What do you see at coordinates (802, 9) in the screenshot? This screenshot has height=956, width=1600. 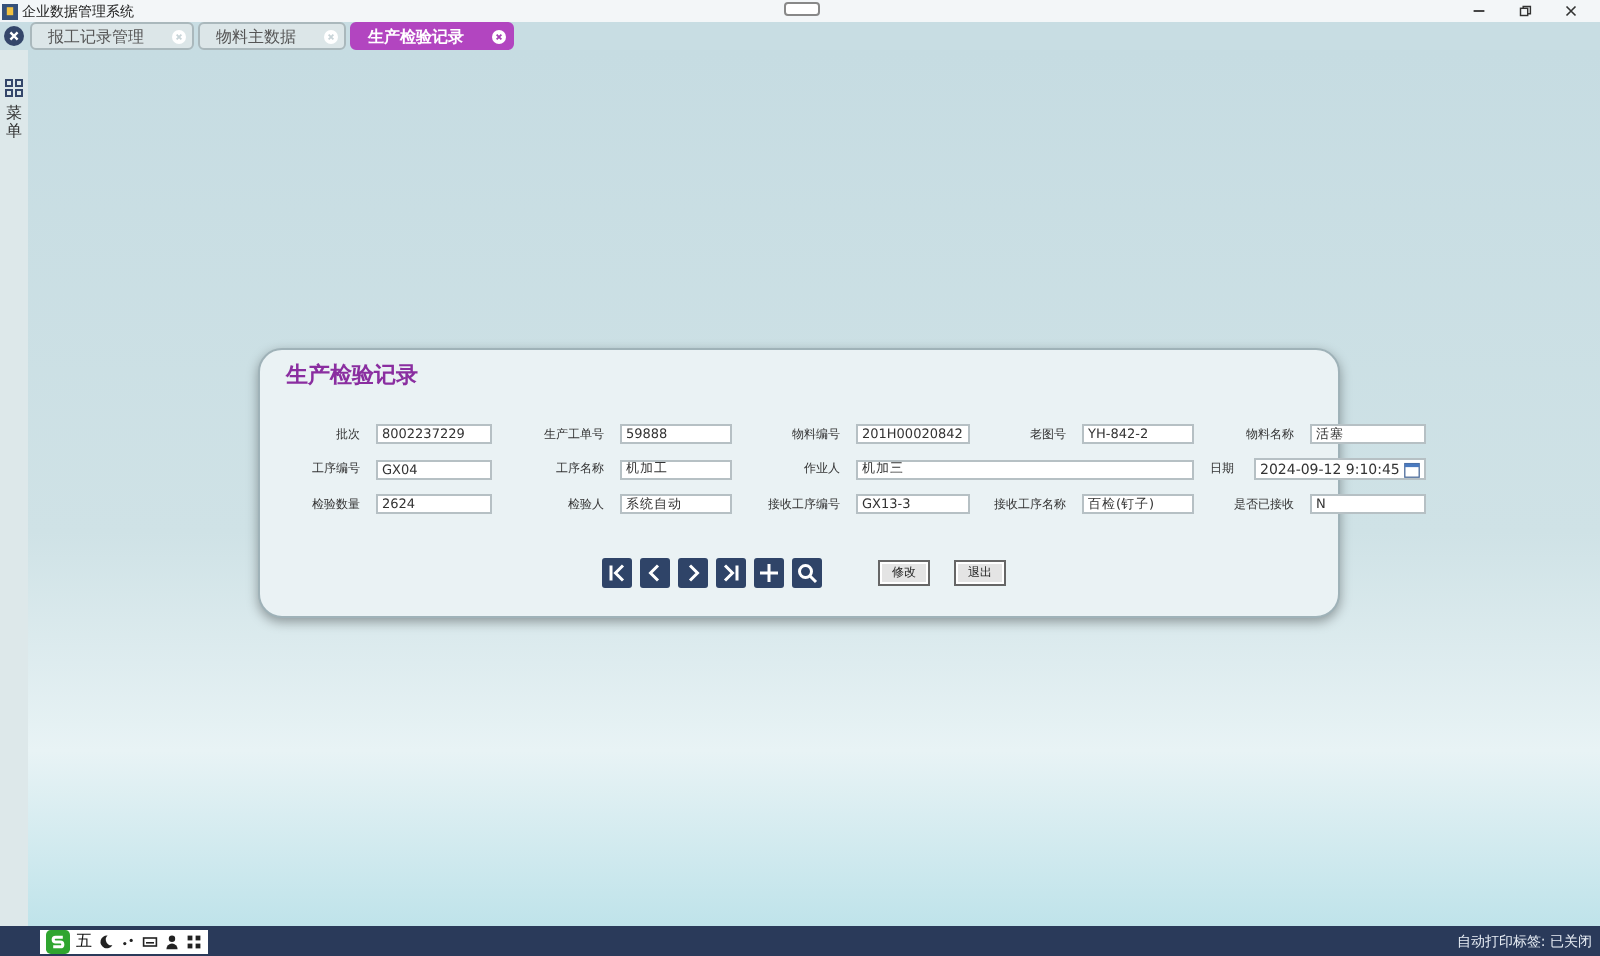 I see `drag-handle` at bounding box center [802, 9].